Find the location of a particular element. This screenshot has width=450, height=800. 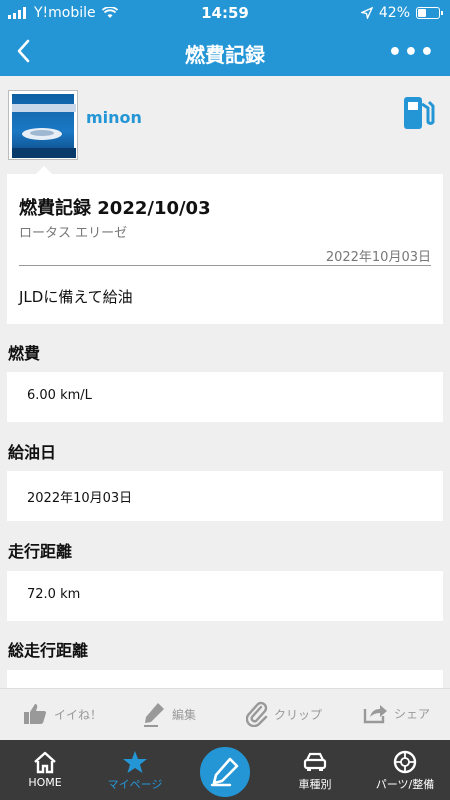

battery-percent: 42% is located at coordinates (394, 13).